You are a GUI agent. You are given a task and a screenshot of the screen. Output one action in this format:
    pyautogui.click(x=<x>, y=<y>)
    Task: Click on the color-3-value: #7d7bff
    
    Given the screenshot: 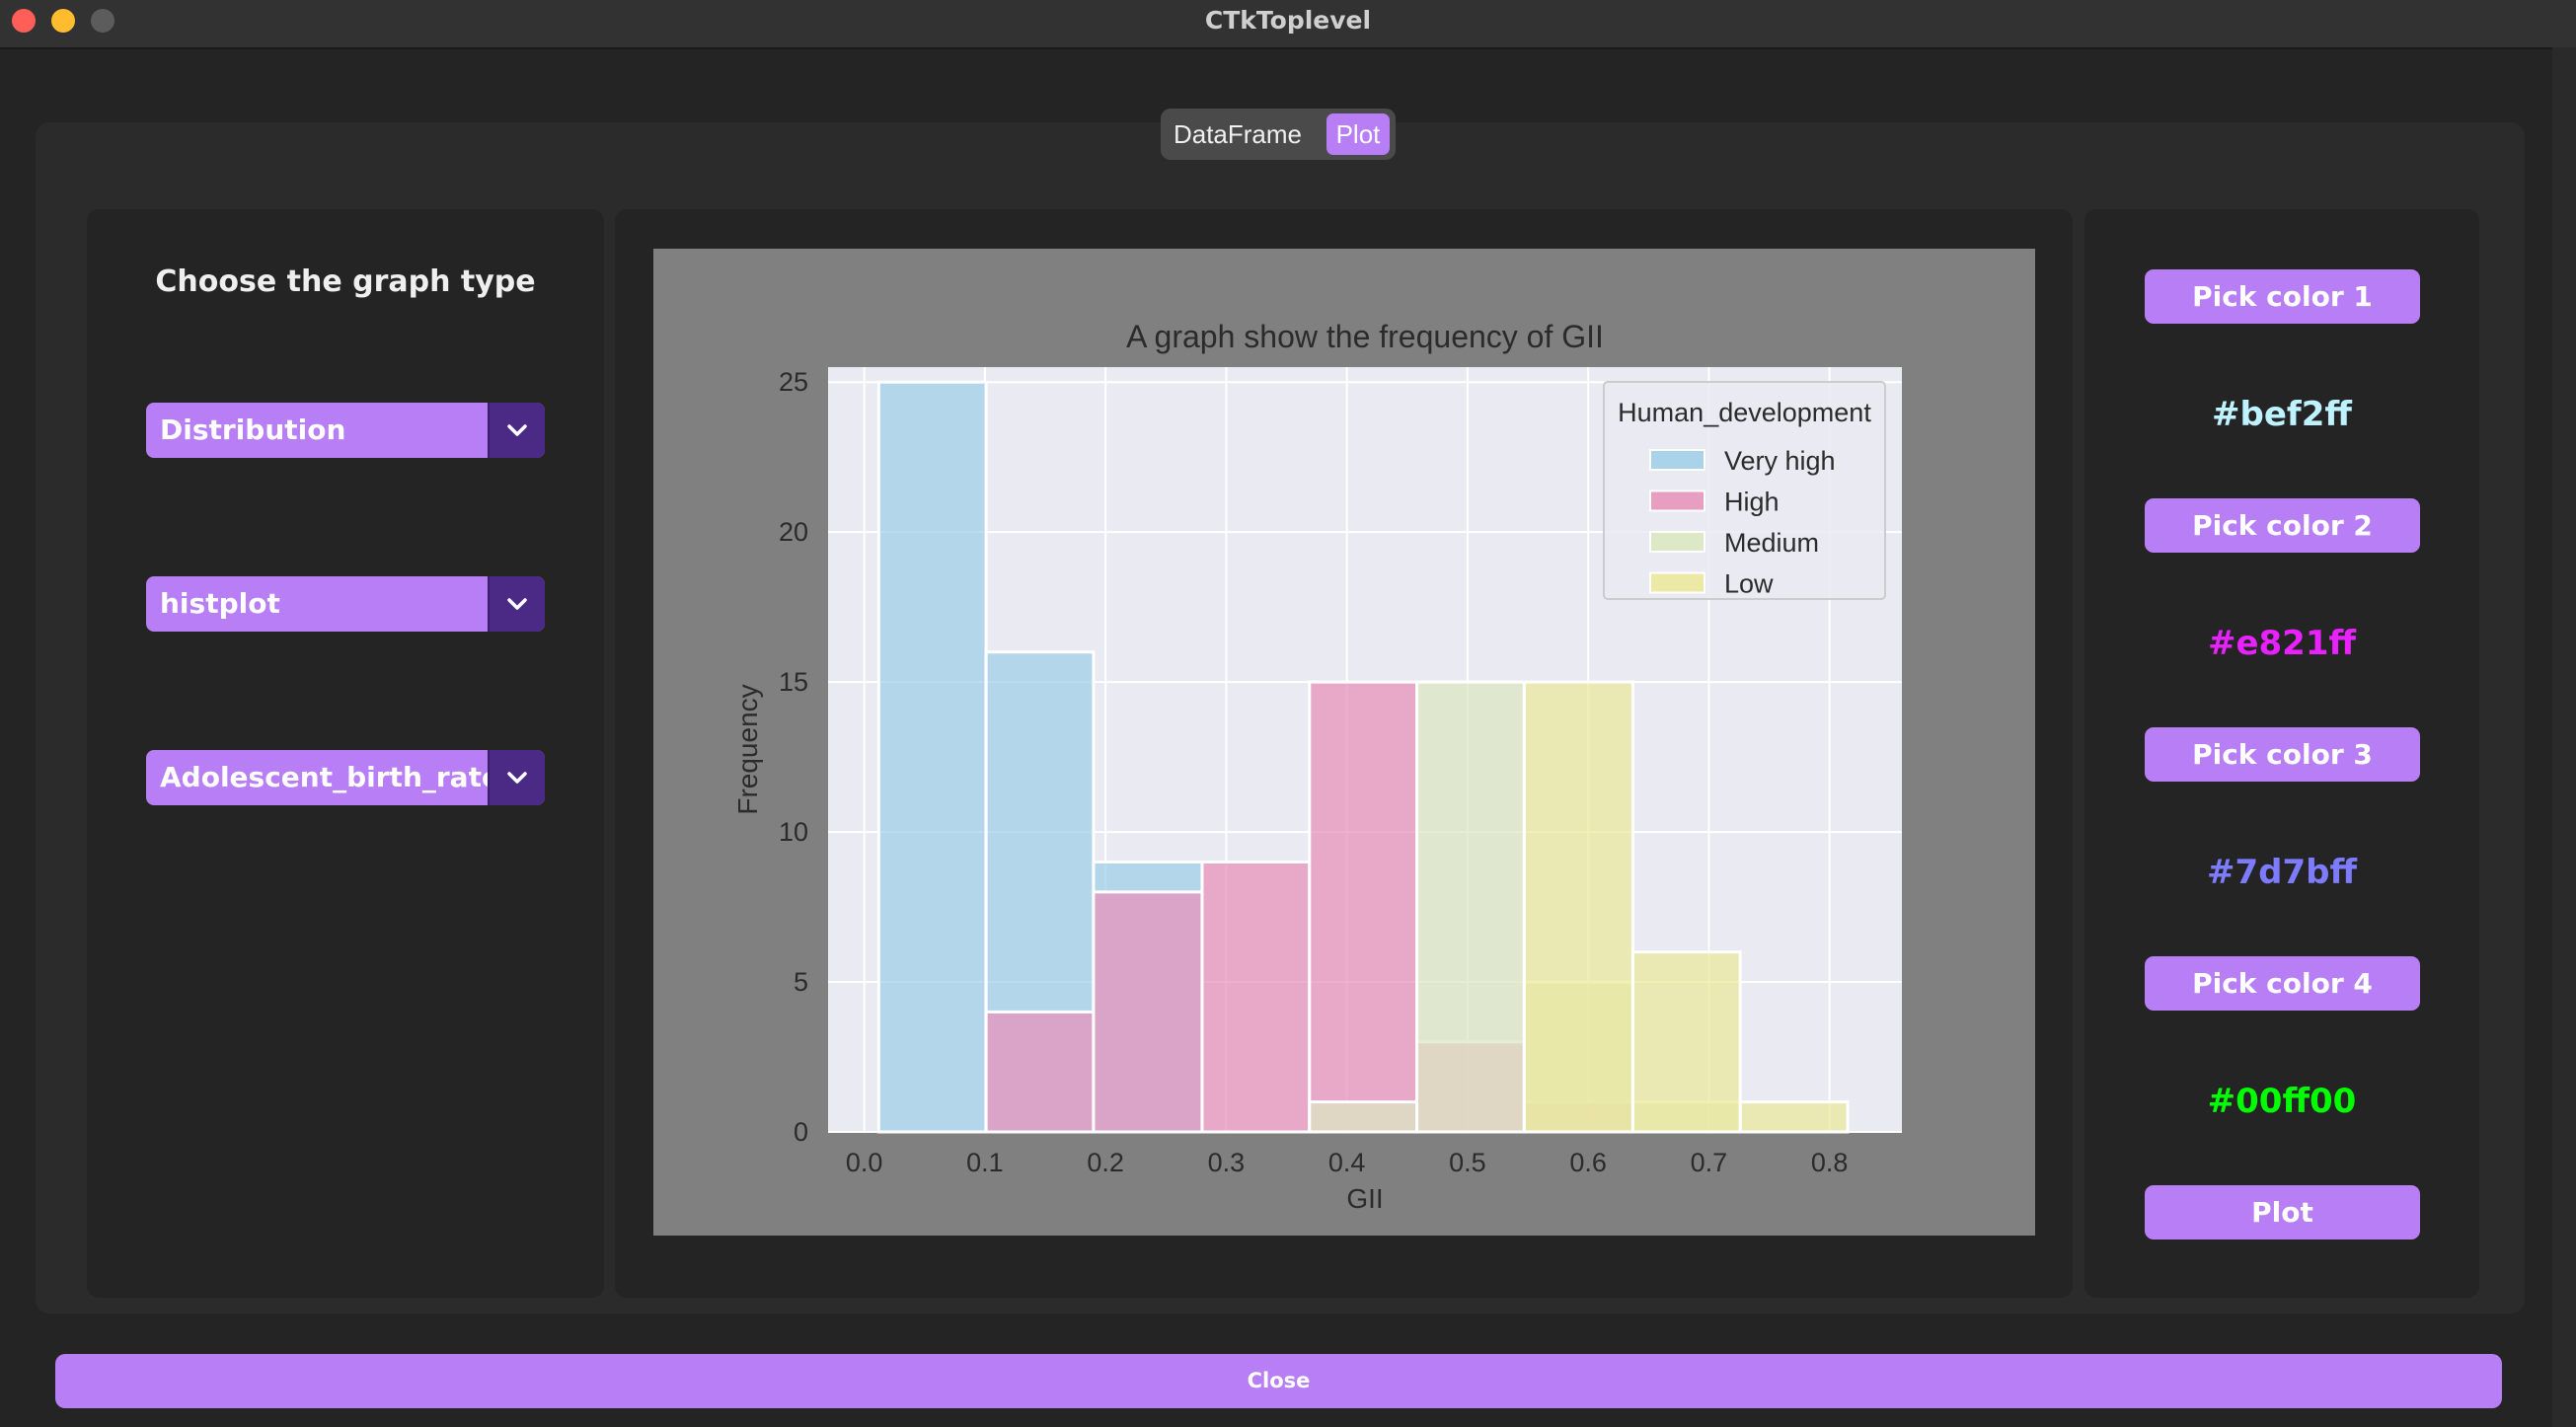 What is the action you would take?
    pyautogui.click(x=2282, y=873)
    